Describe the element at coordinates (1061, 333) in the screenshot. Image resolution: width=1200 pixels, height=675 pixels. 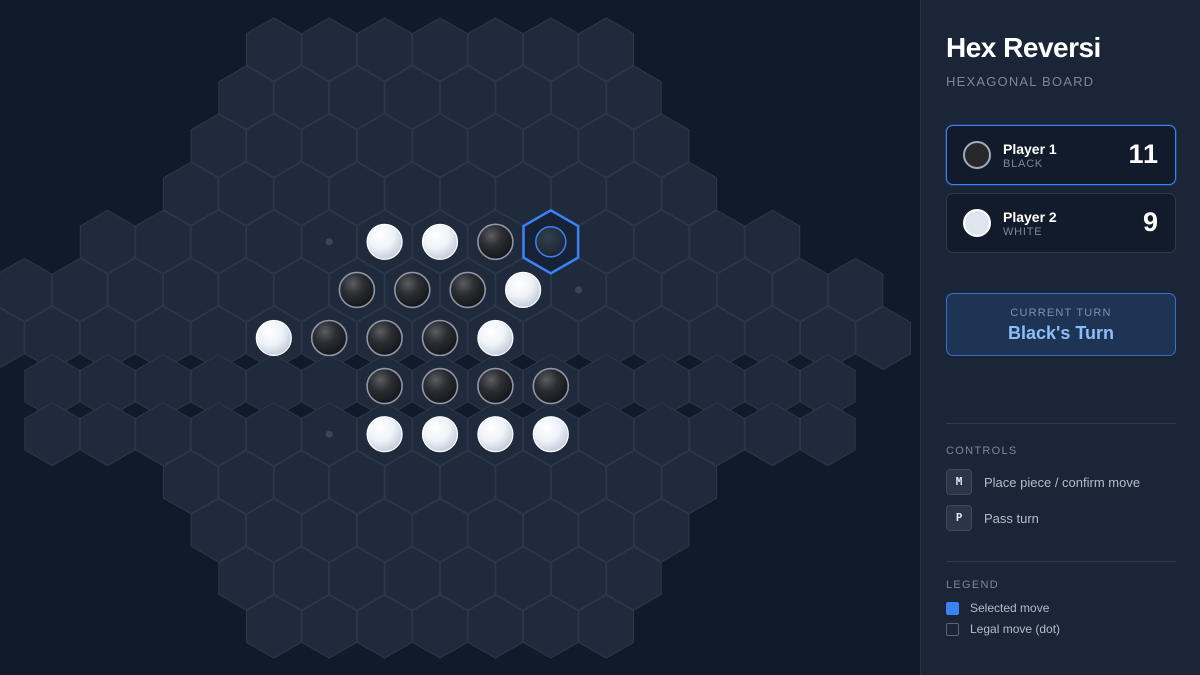
I see `current-turn-value: Black's Turn` at that location.